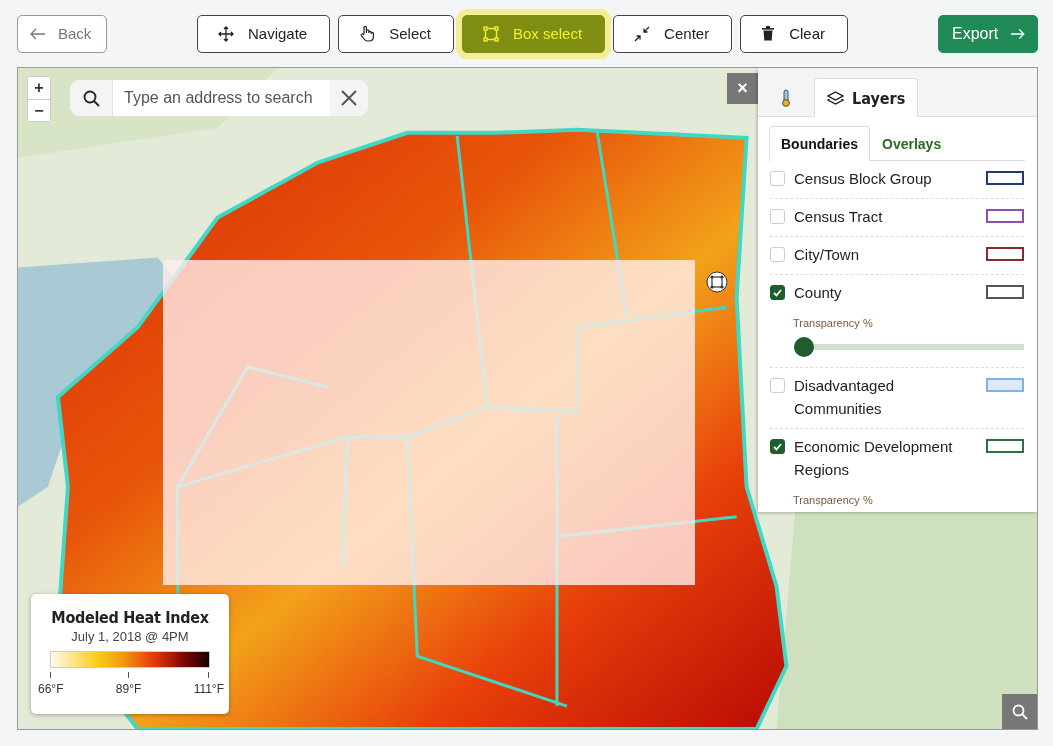  What do you see at coordinates (912, 143) in the screenshot?
I see `subtab: Overlays` at bounding box center [912, 143].